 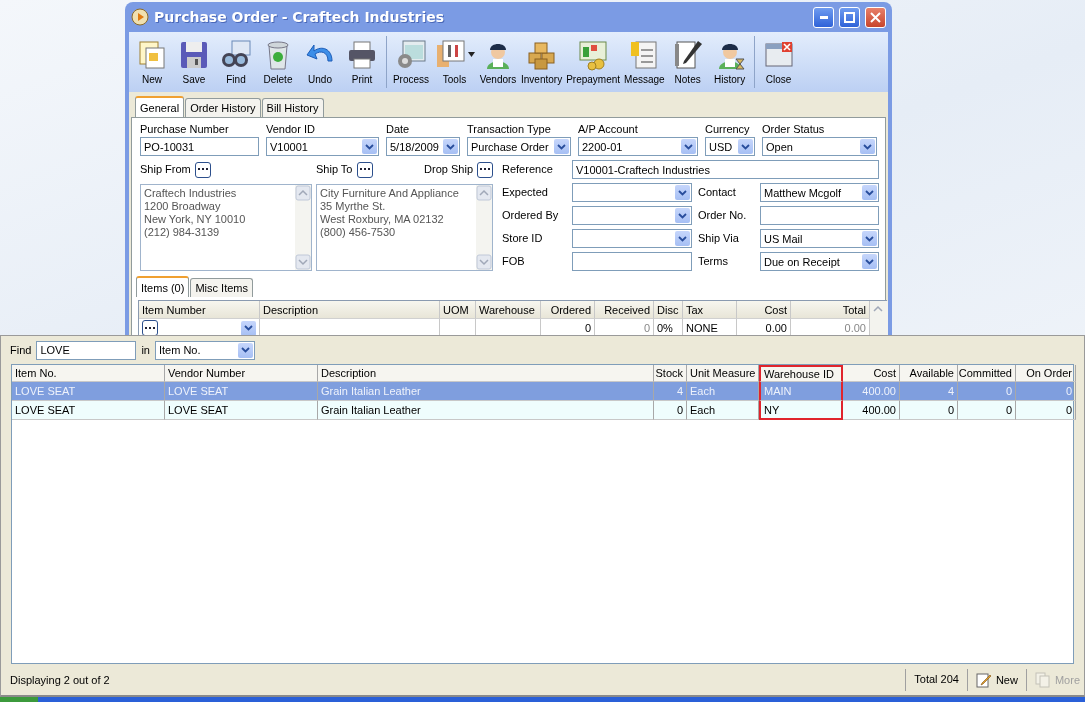 I want to click on chart-coins-icon, so click(x=593, y=55).